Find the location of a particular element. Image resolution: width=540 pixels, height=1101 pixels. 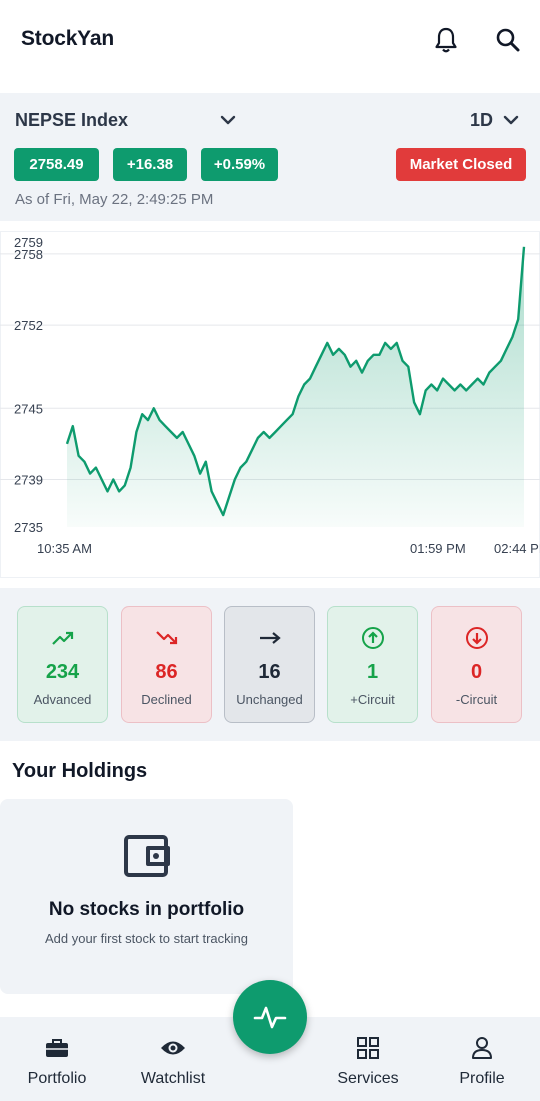

x-tick-label: 02:44 PM is located at coordinates (517, 548).